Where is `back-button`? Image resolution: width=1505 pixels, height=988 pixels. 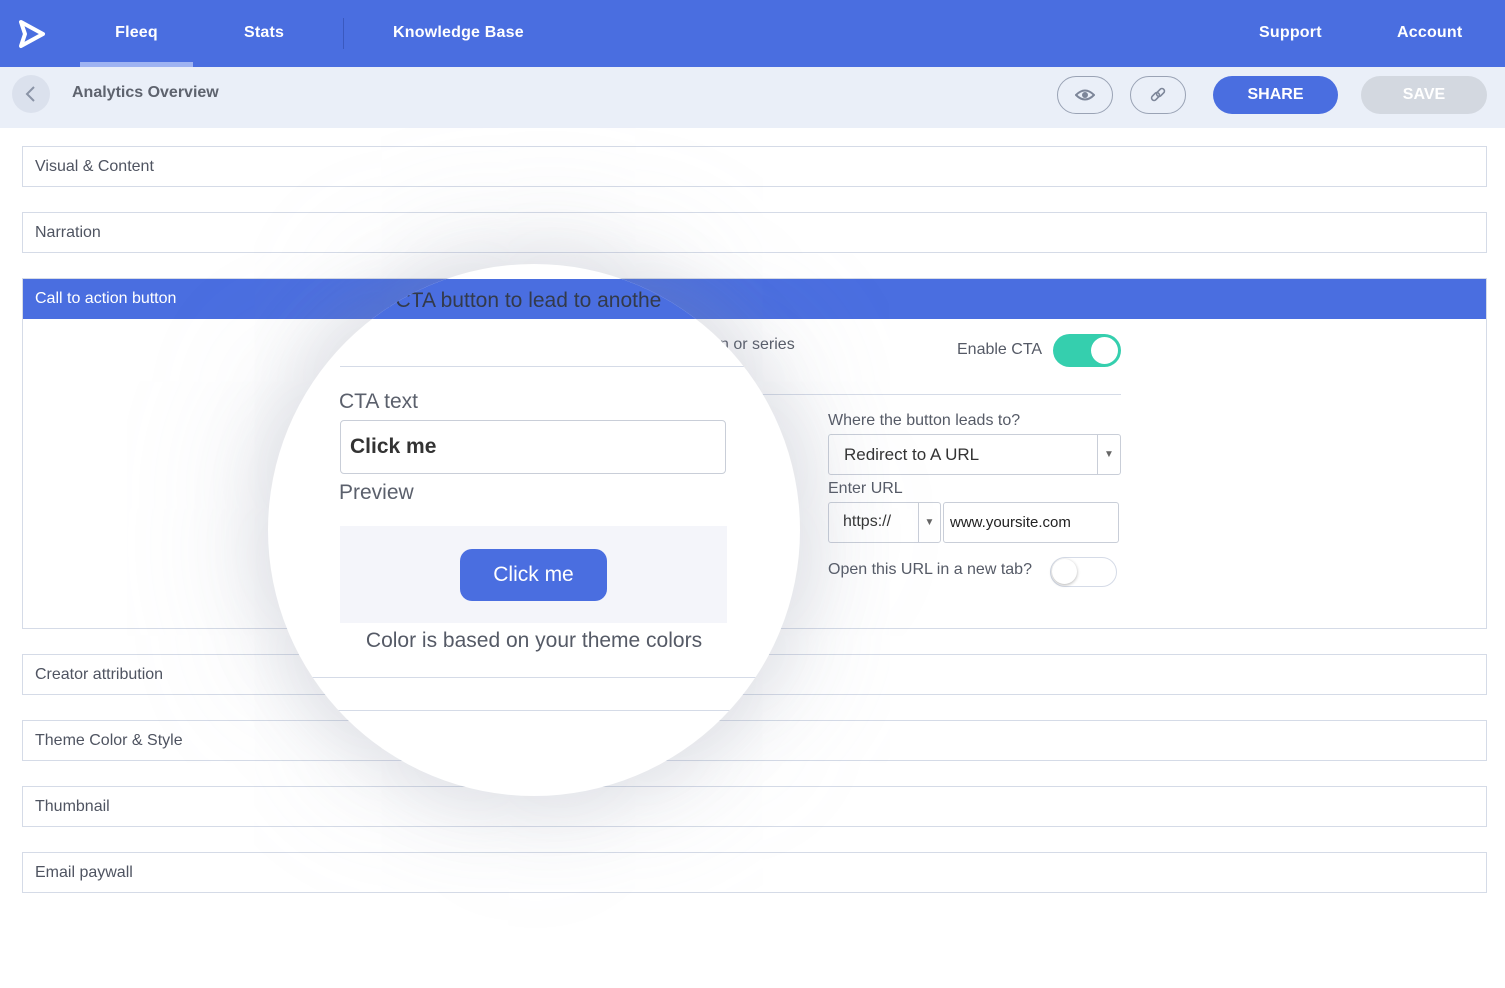
back-button is located at coordinates (31, 94).